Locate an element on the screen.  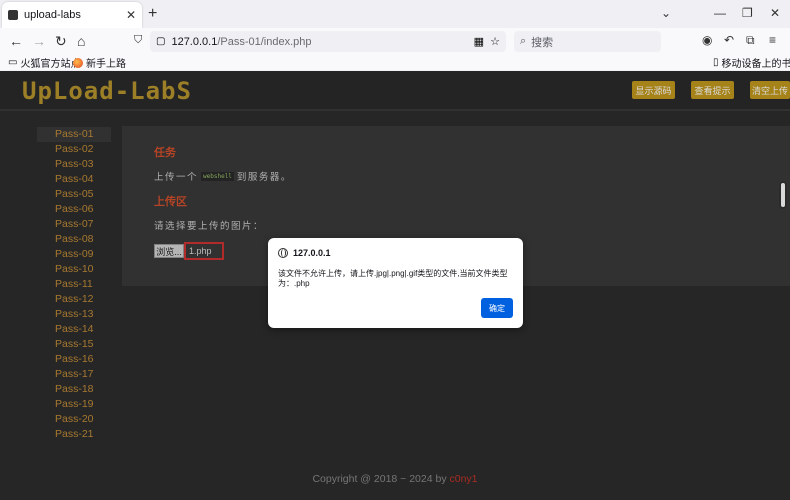
dialog-origin: 127.0.0.1 is located at coordinates (312, 253).